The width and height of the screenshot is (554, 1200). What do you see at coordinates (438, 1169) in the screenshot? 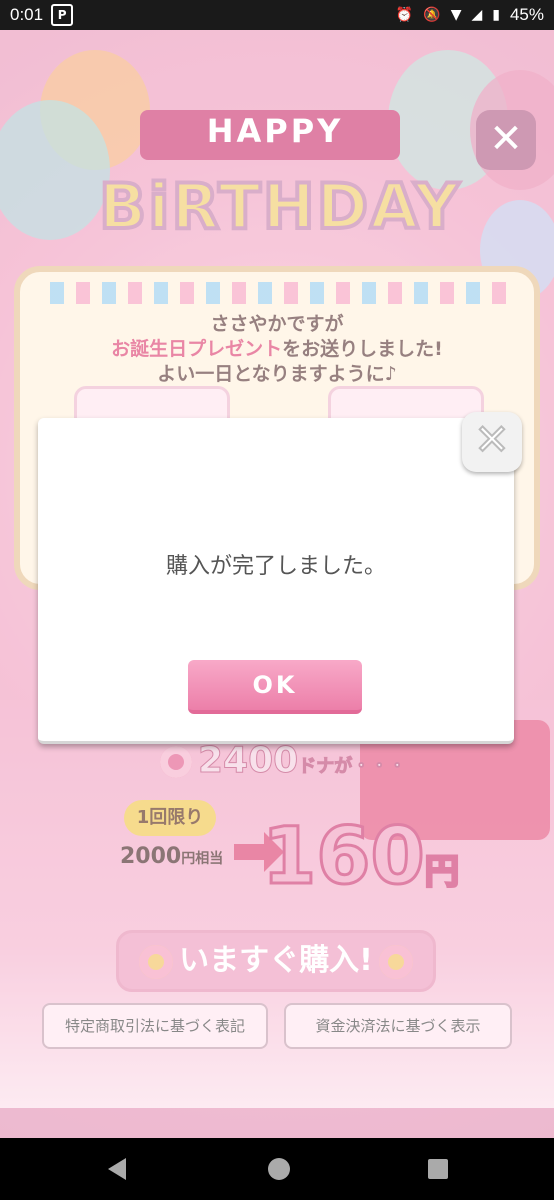
I see `recents-icon` at bounding box center [438, 1169].